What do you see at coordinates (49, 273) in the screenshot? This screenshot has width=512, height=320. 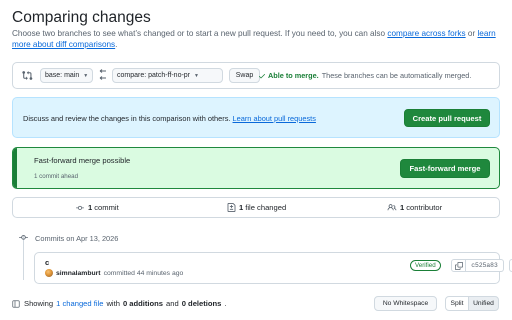 I see `avatar` at bounding box center [49, 273].